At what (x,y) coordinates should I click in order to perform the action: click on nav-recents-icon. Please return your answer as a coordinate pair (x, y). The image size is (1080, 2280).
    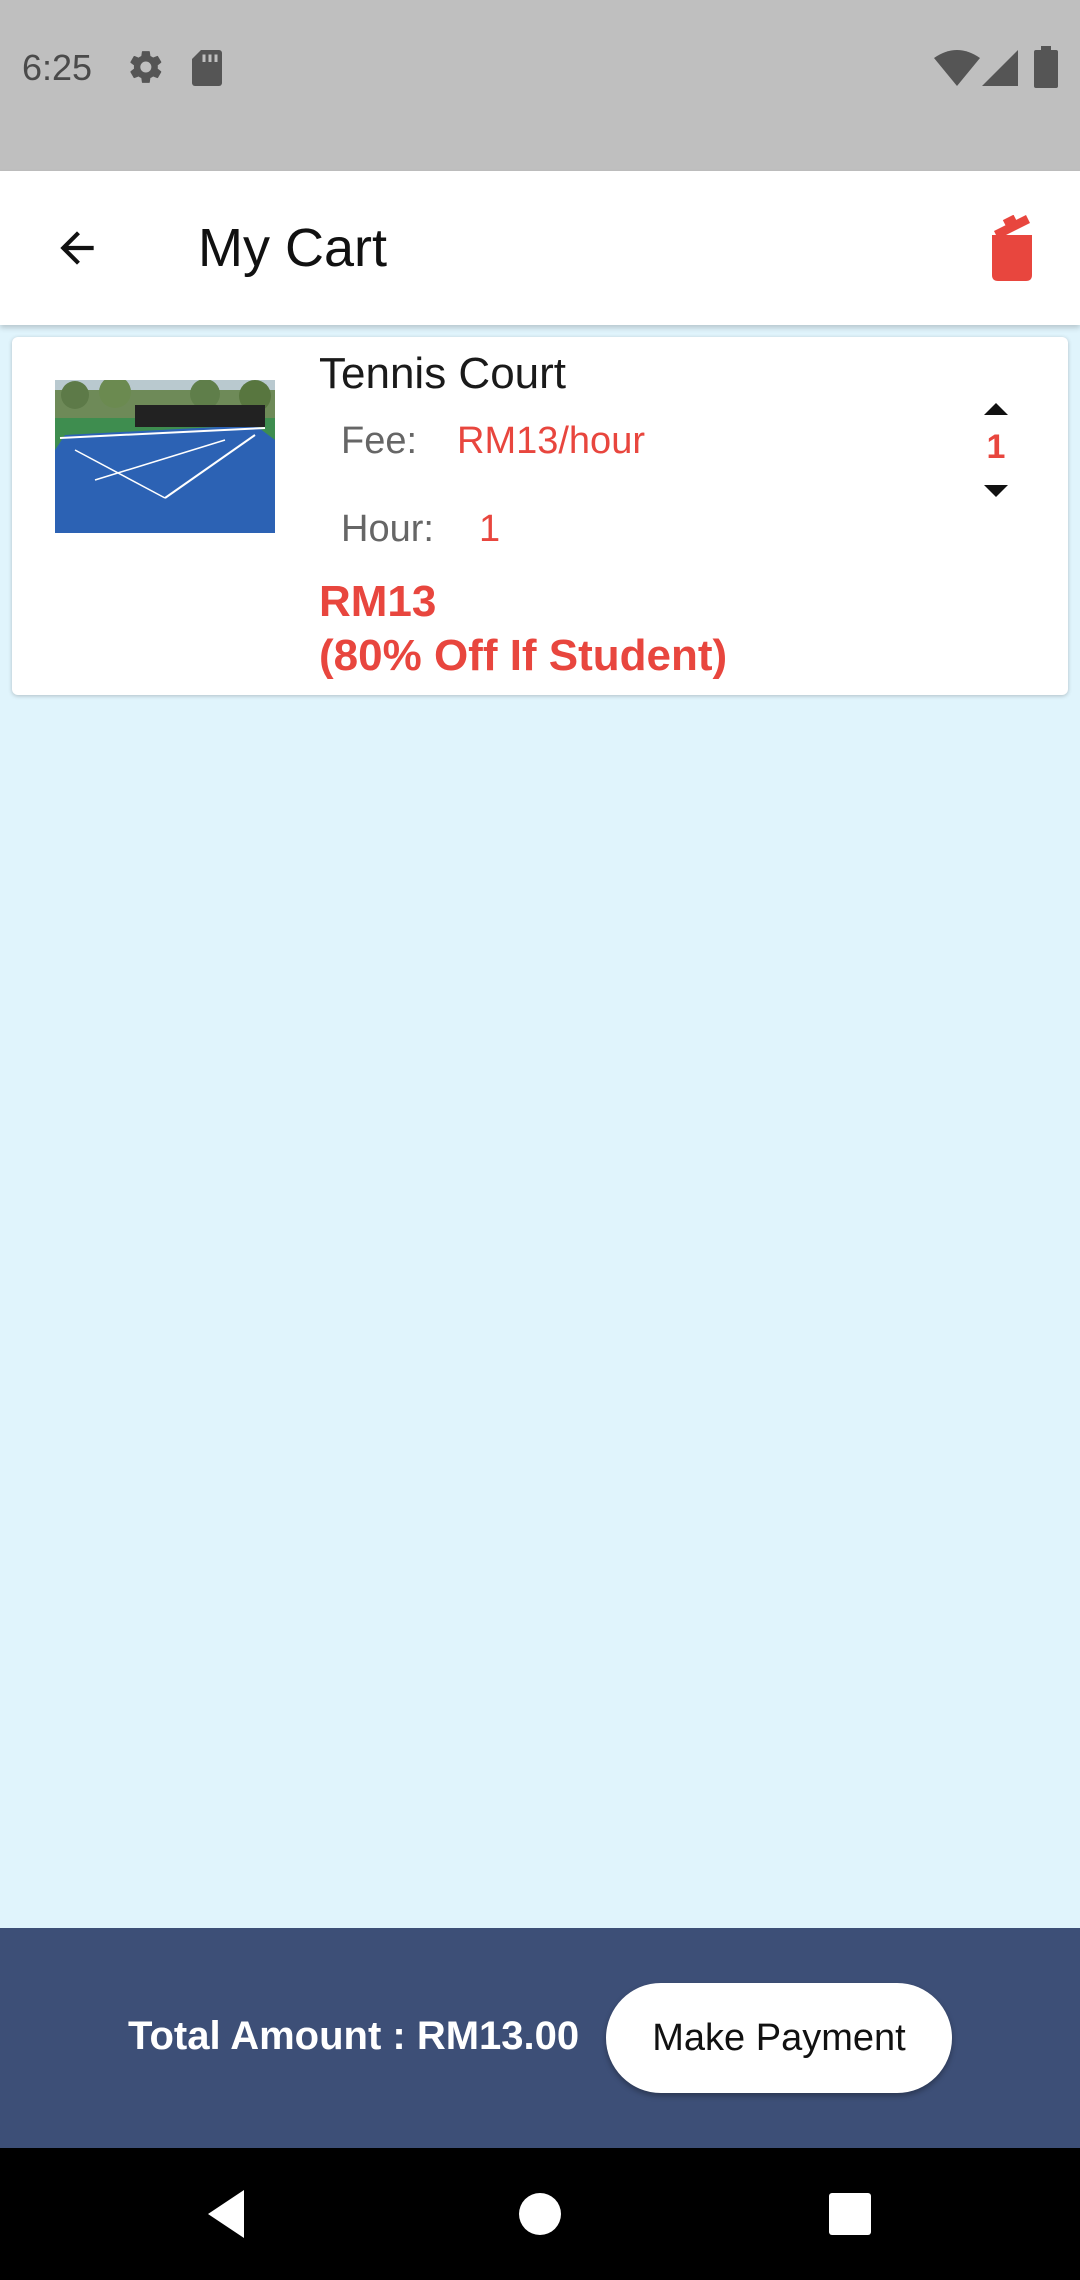
    Looking at the image, I should click on (850, 2214).